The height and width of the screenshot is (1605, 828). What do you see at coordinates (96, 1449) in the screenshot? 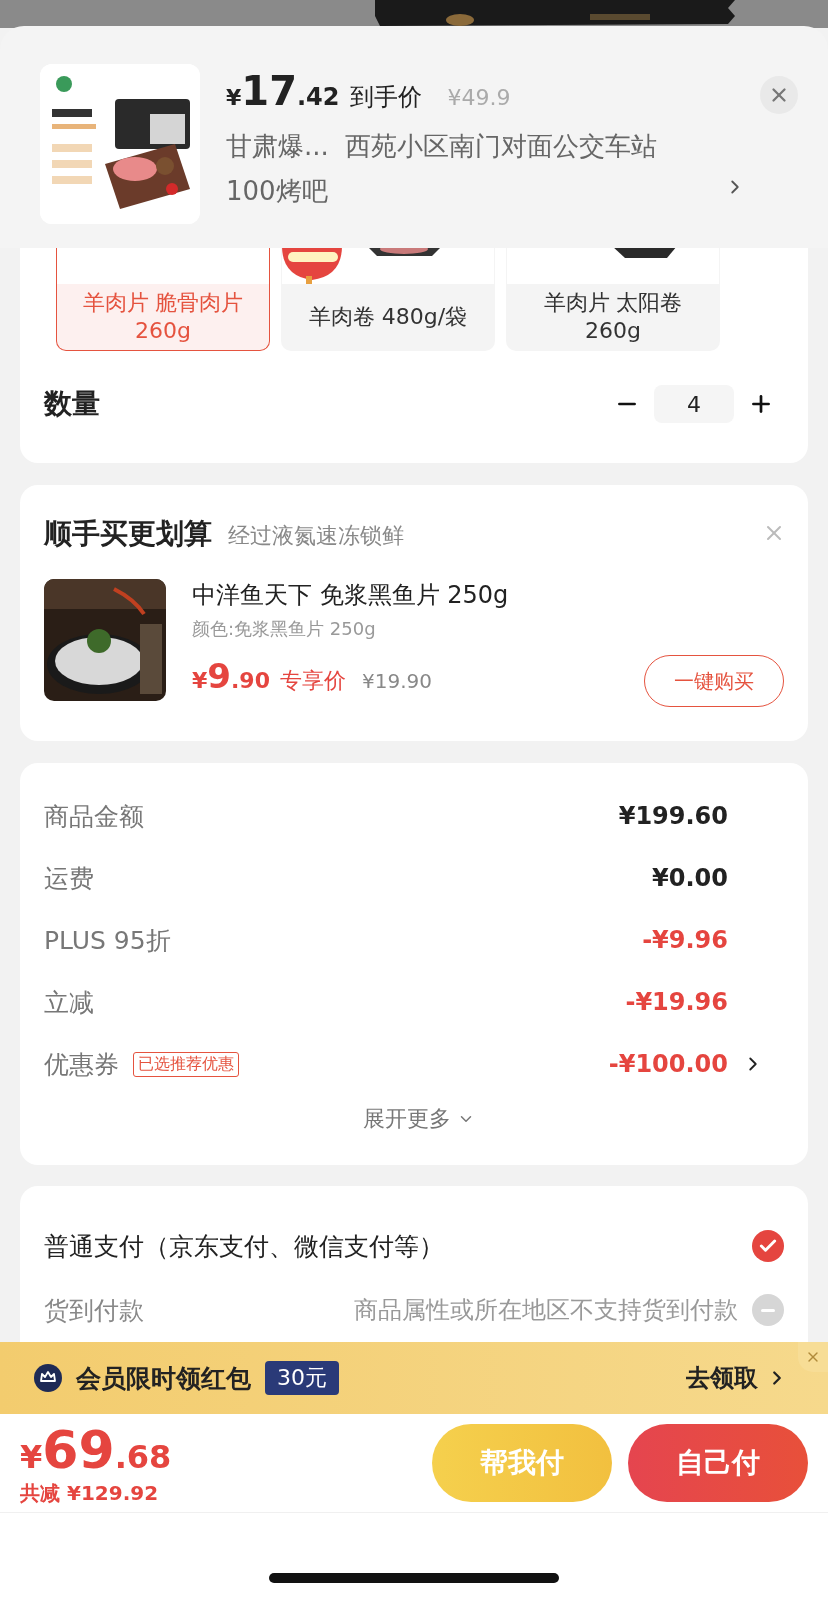
I see `total-price: ¥69.68` at bounding box center [96, 1449].